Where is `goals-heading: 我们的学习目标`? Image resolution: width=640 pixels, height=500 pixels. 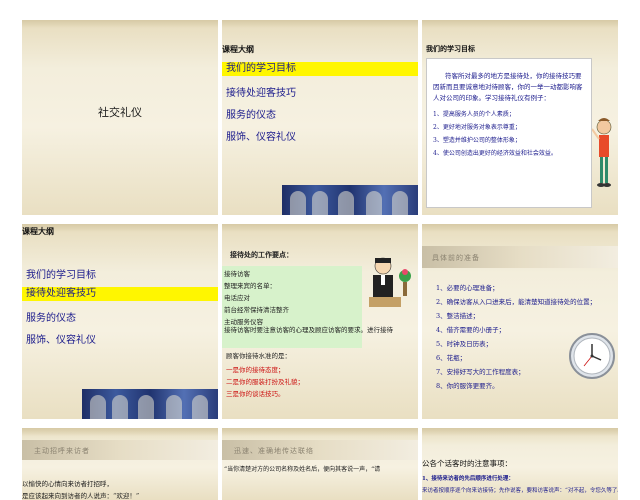
goals-heading: 我们的学习目标 is located at coordinates (450, 49).